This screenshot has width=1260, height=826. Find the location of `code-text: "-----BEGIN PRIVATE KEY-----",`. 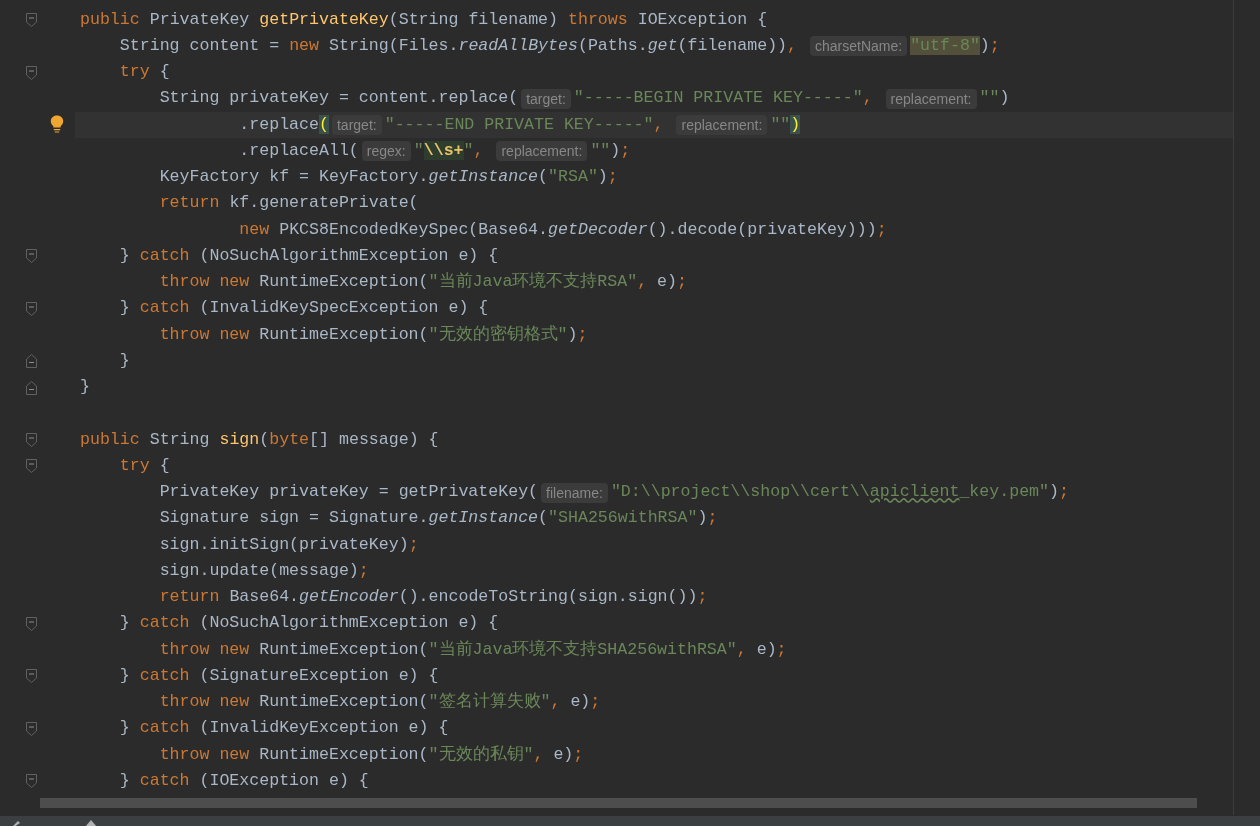

code-text: "-----BEGIN PRIVATE KEY-----", is located at coordinates (723, 98).